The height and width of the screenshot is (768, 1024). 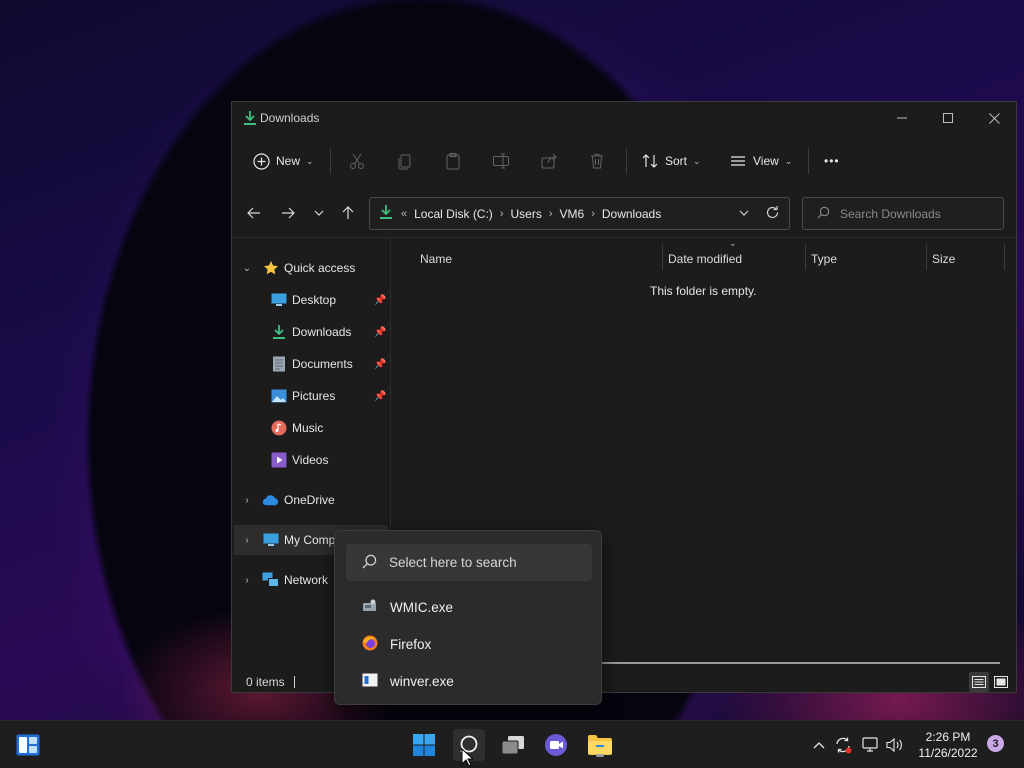 What do you see at coordinates (948, 745) in the screenshot?
I see `clock: 2:26 PM 11/26/2022` at bounding box center [948, 745].